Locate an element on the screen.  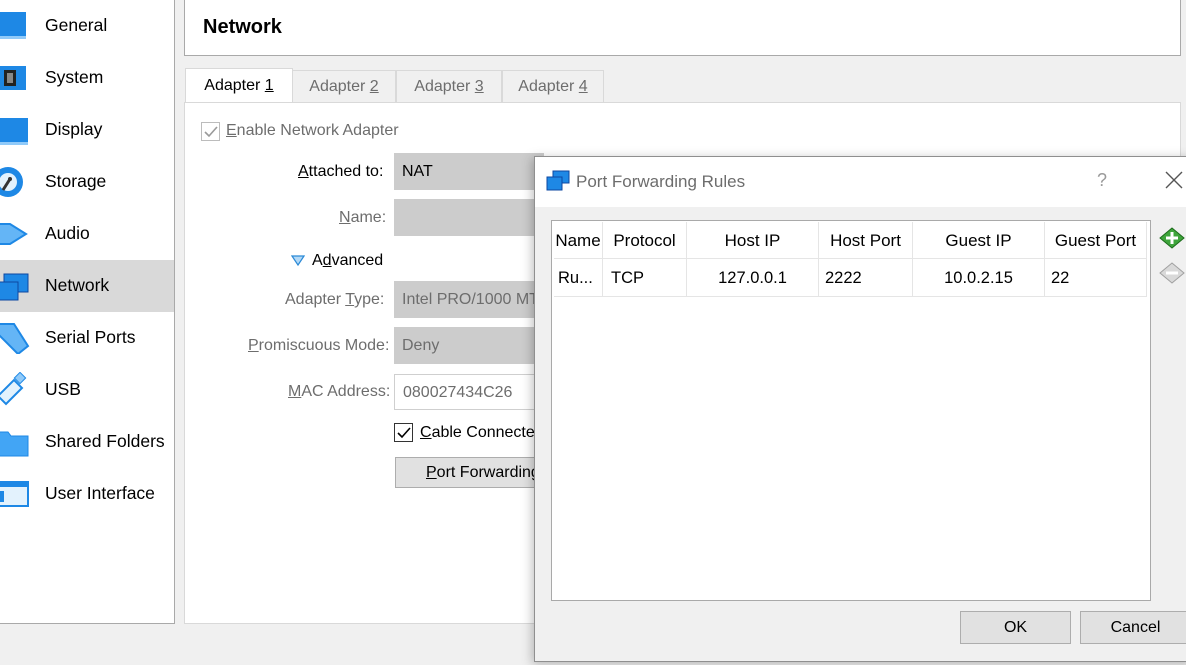
usb-icon is located at coordinates (13, 389).